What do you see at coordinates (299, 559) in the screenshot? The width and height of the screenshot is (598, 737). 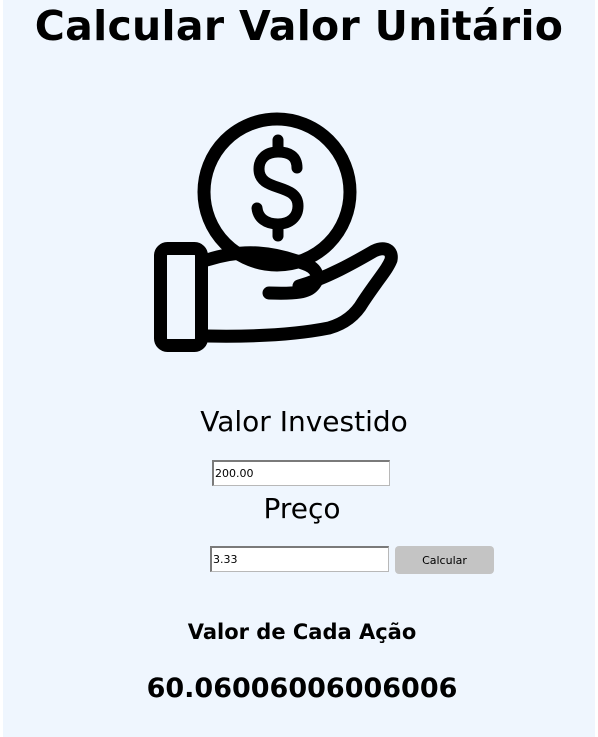 I see `preco-input` at bounding box center [299, 559].